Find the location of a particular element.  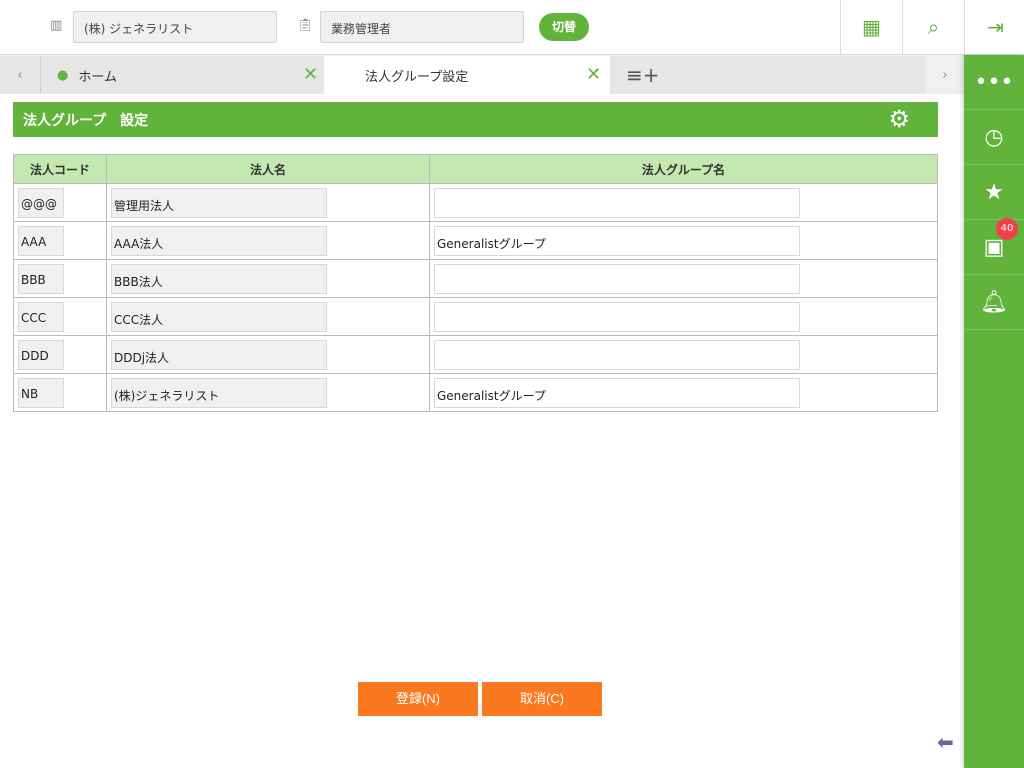

role-field: 業務管理者 is located at coordinates (422, 27).